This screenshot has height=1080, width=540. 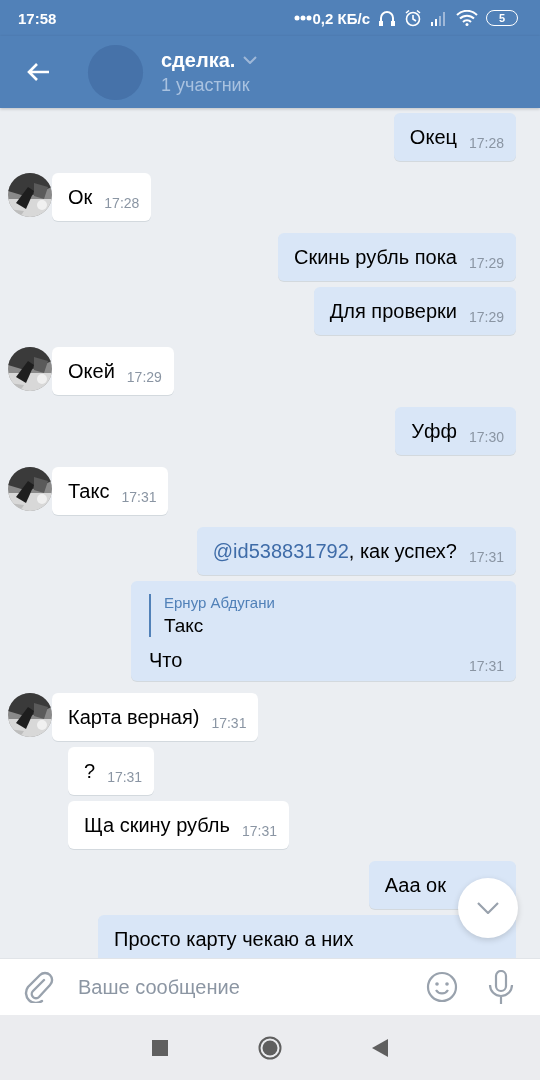 I want to click on microphone-icon, so click(x=501, y=987).